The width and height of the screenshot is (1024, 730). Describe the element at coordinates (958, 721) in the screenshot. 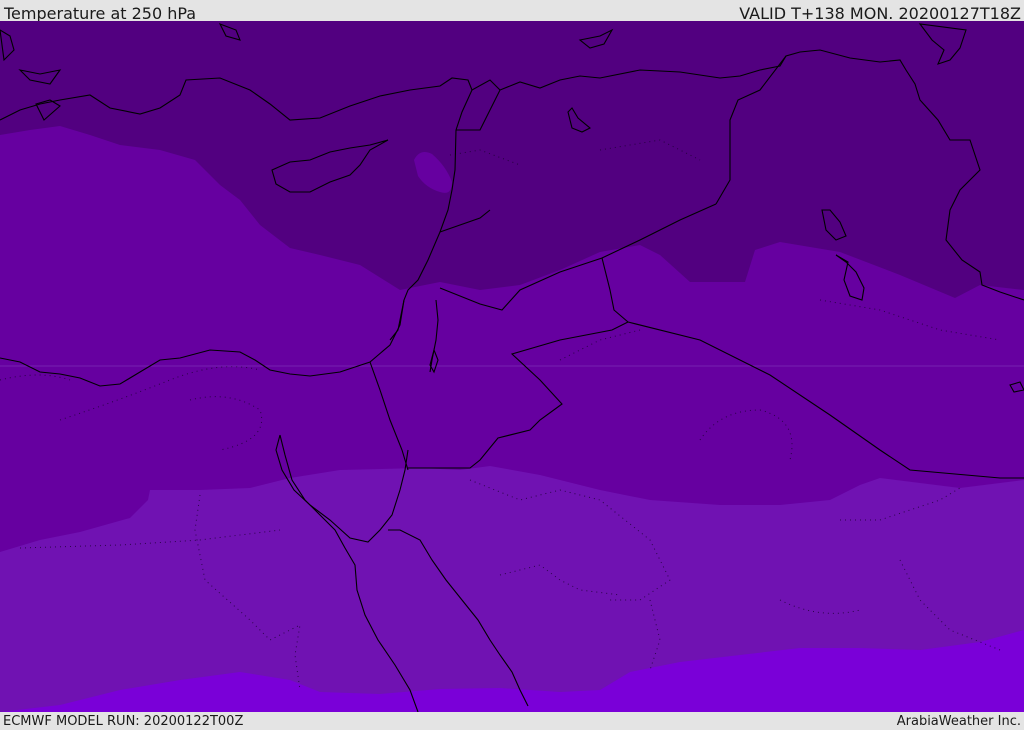

I see `credit-label: ArabiaWeather Inc.` at that location.